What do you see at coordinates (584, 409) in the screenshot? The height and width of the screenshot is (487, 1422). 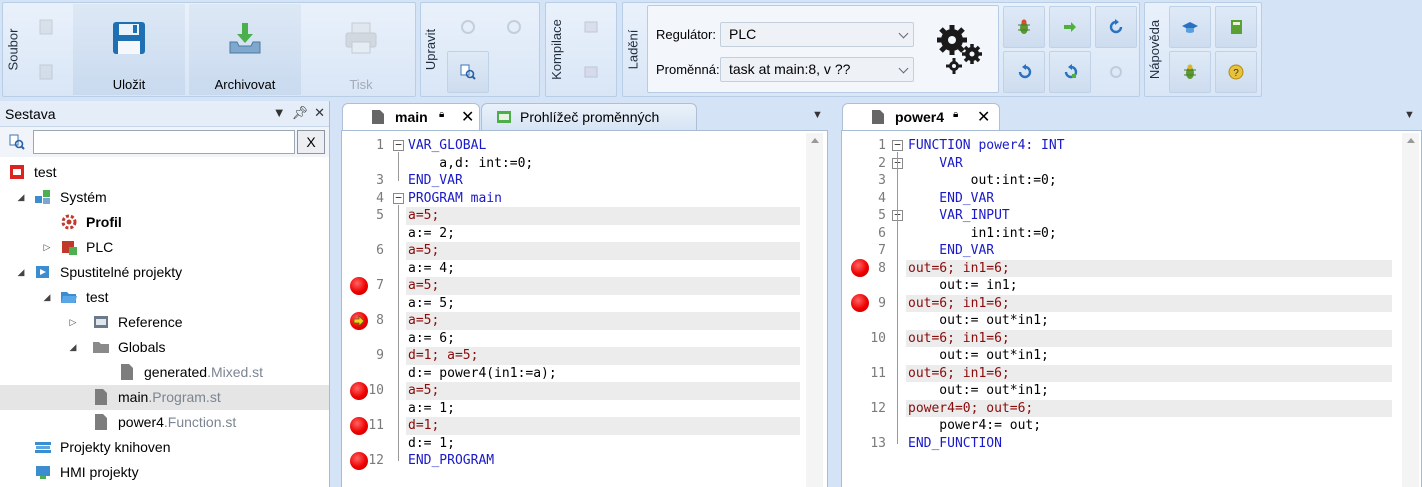 I see `code-line: a:= 1;` at bounding box center [584, 409].